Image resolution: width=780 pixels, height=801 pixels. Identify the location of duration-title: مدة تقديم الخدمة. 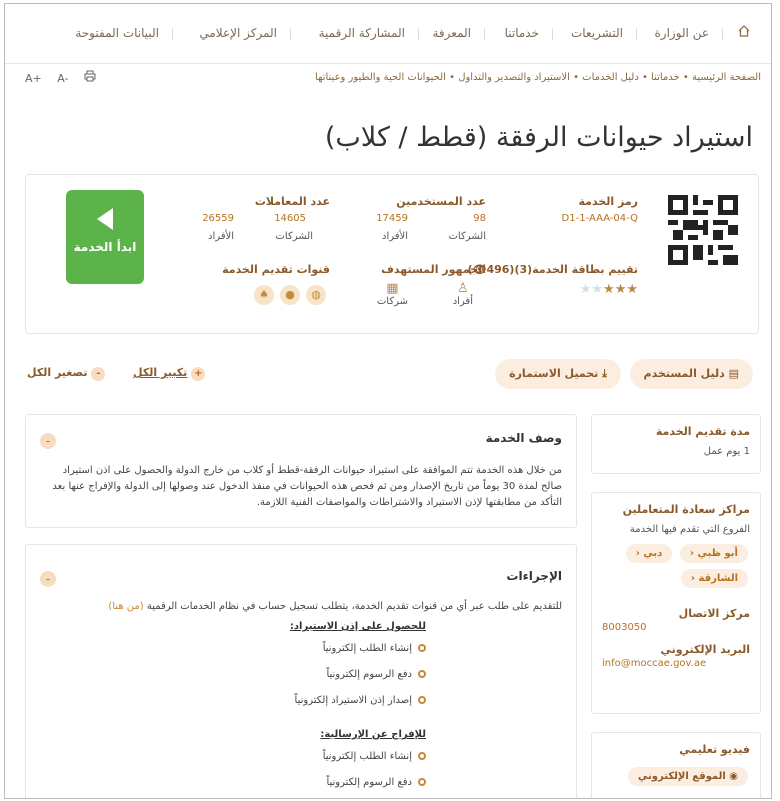
(702, 431).